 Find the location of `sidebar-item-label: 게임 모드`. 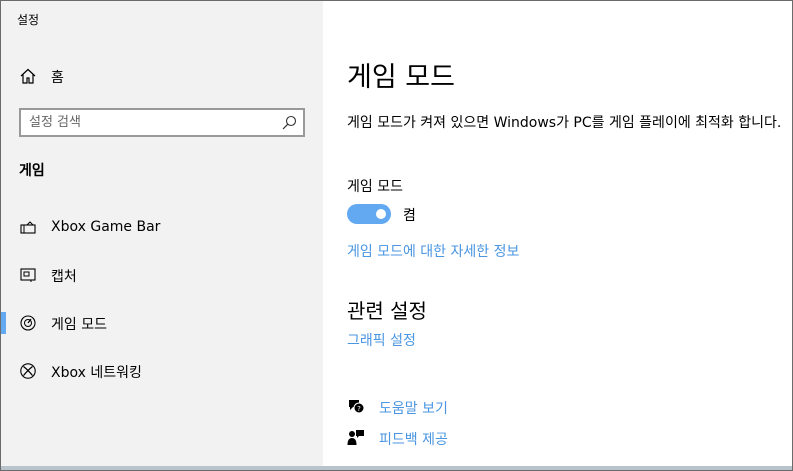

sidebar-item-label: 게임 모드 is located at coordinates (79, 325).